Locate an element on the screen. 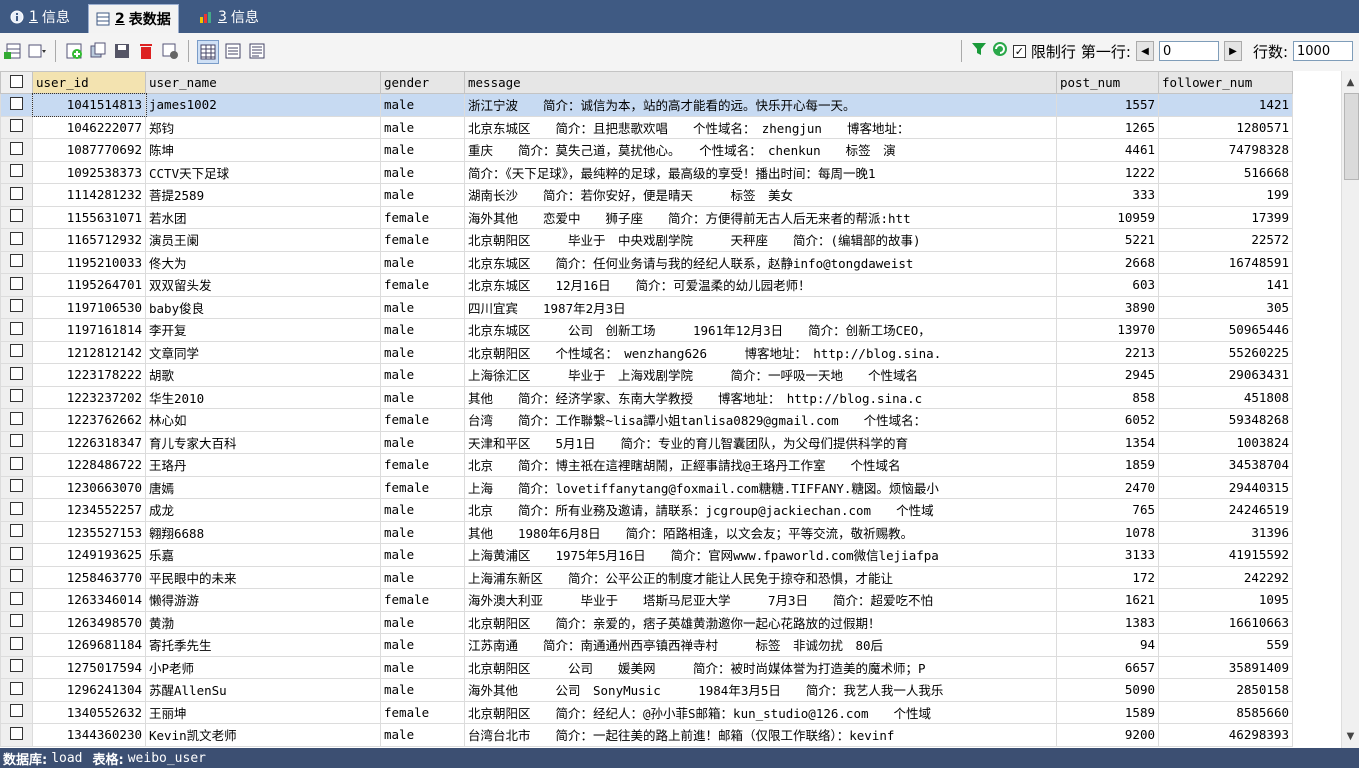 This screenshot has height=768, width=1359. cell-user-id: 1155631071 is located at coordinates (89, 217).